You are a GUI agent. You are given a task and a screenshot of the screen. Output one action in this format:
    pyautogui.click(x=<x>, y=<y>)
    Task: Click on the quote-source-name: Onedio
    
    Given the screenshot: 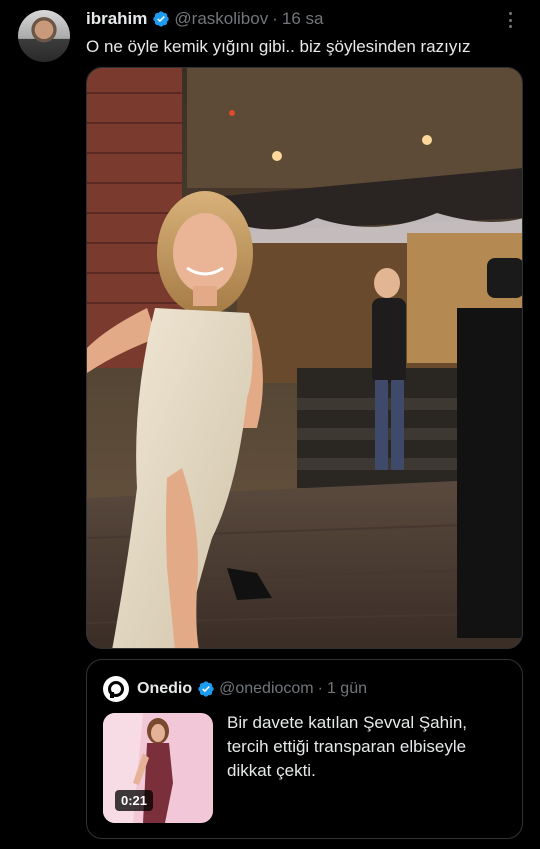 What is the action you would take?
    pyautogui.click(x=165, y=688)
    